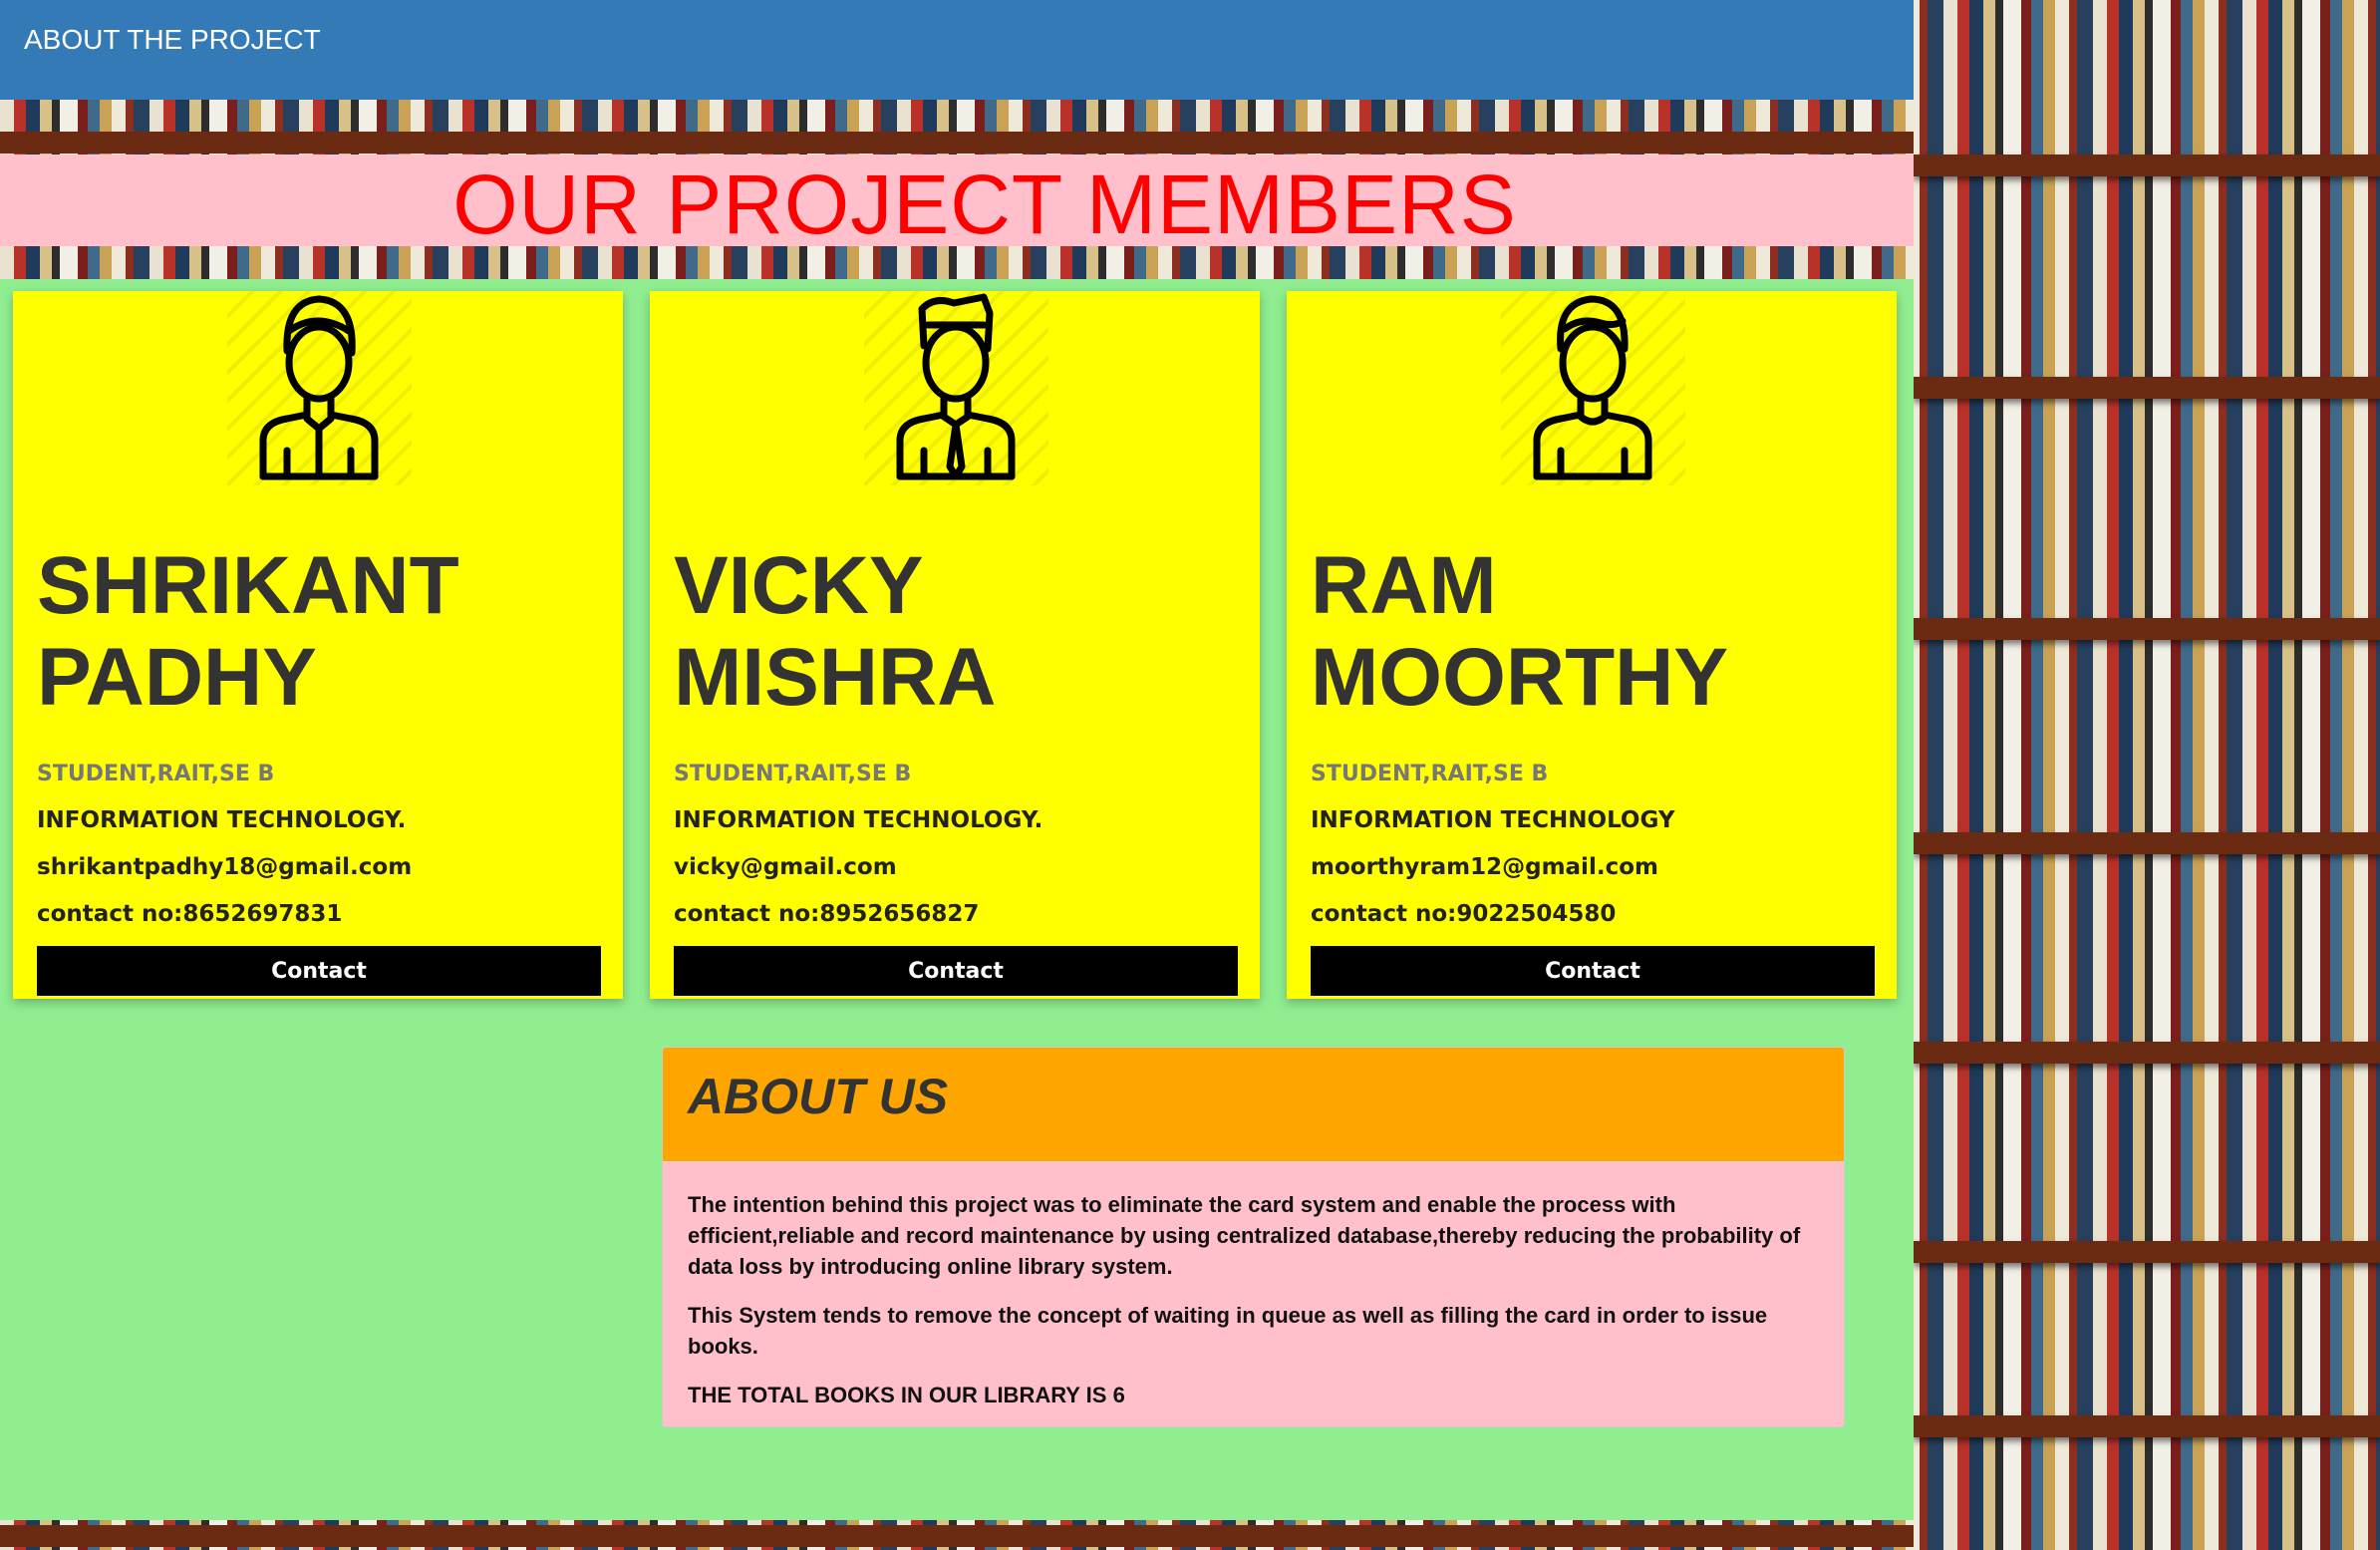 The height and width of the screenshot is (1550, 2380). Describe the element at coordinates (190, 914) in the screenshot. I see `member-phone: contact no:8652697831` at that location.